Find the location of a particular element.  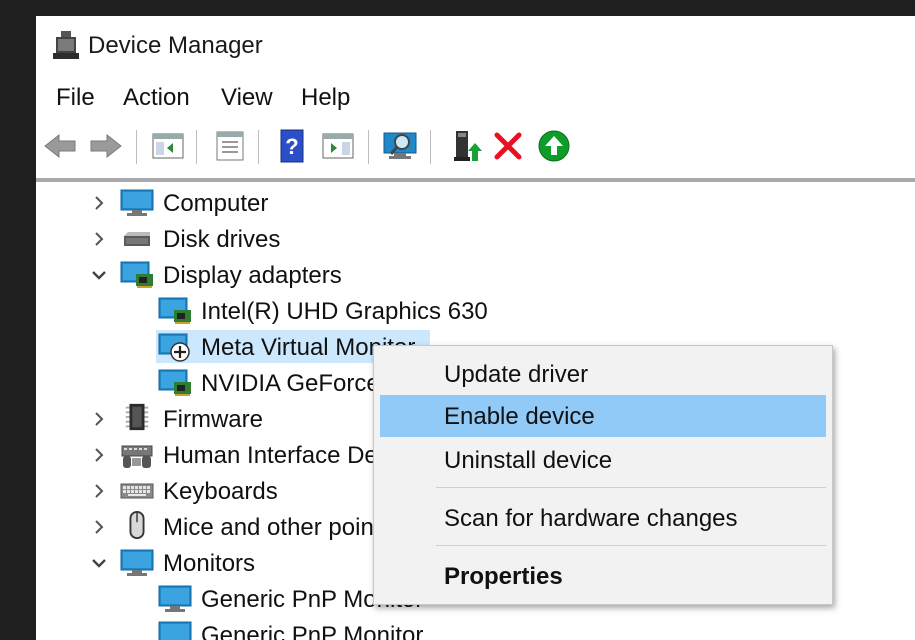

show-hide-console-tree-icon is located at coordinates (168, 146).